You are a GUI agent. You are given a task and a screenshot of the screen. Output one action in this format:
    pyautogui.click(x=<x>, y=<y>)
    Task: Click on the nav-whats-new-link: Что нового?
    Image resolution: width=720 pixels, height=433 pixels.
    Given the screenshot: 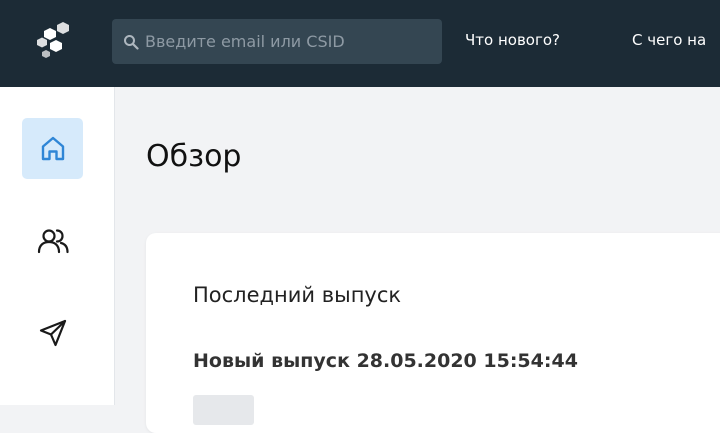 What is the action you would take?
    pyautogui.click(x=512, y=40)
    